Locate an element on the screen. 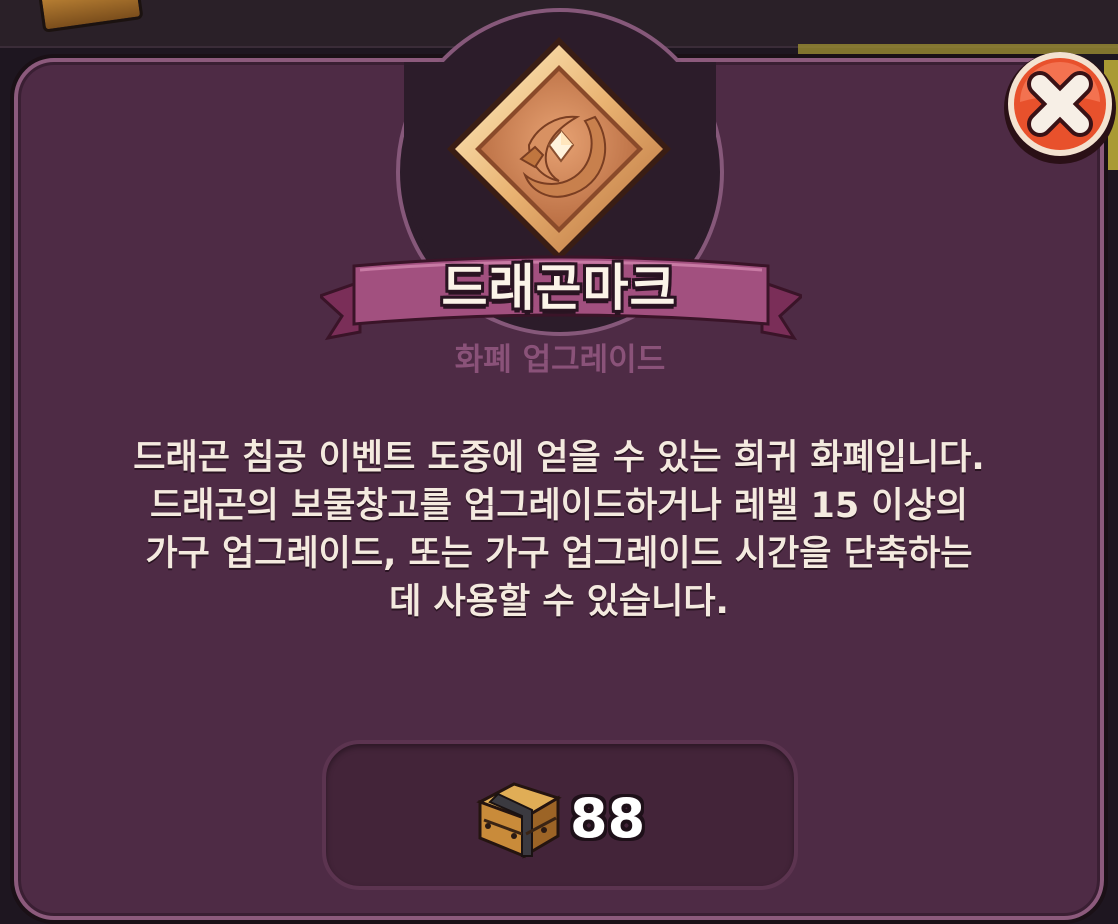  dragon-mark-icon is located at coordinates (559, 149).